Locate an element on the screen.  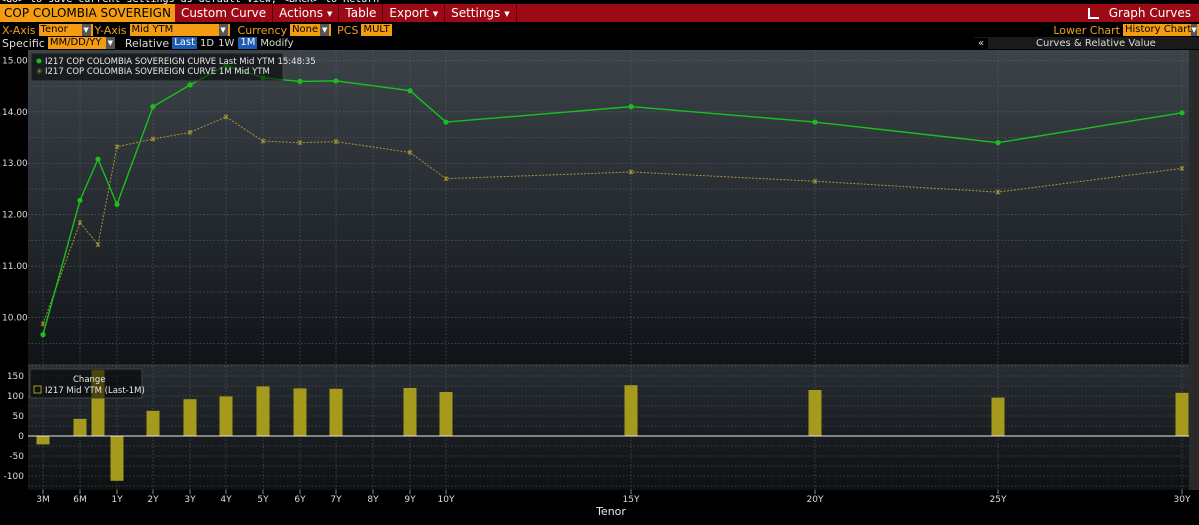
y-tick-label: 15.00 is located at coordinates (15, 61).